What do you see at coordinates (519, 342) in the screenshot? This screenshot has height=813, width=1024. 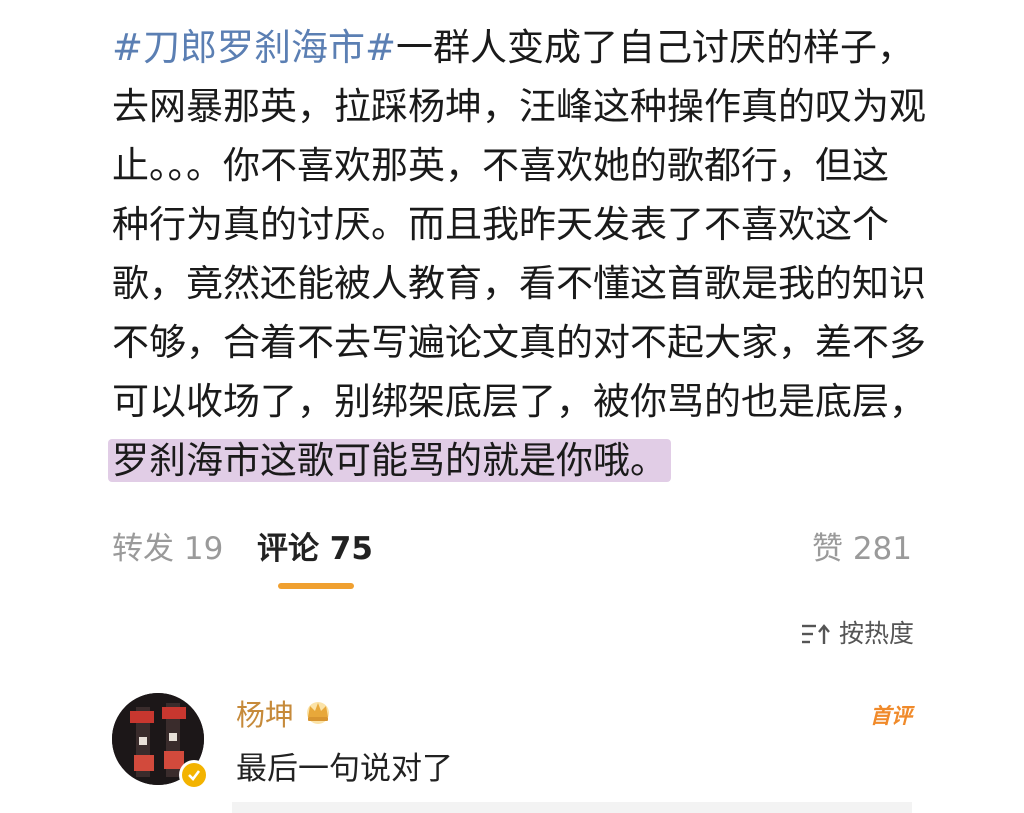 I see `post-text: 不够，合着不去写遍论文真的对不起大家，差不多` at bounding box center [519, 342].